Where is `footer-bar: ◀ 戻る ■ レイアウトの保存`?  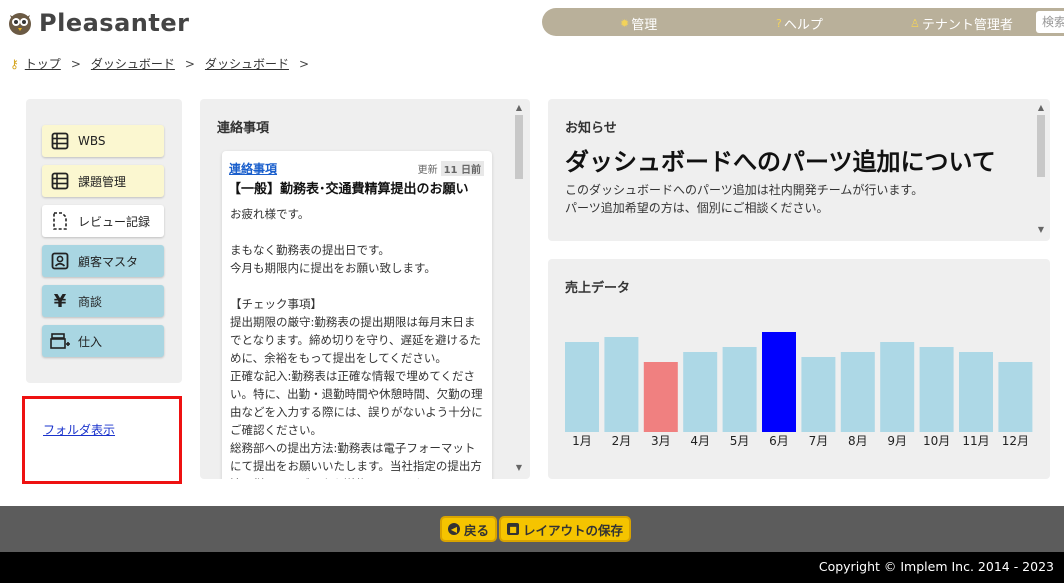
footer-bar: ◀ 戻る ■ レイアウトの保存 is located at coordinates (532, 529).